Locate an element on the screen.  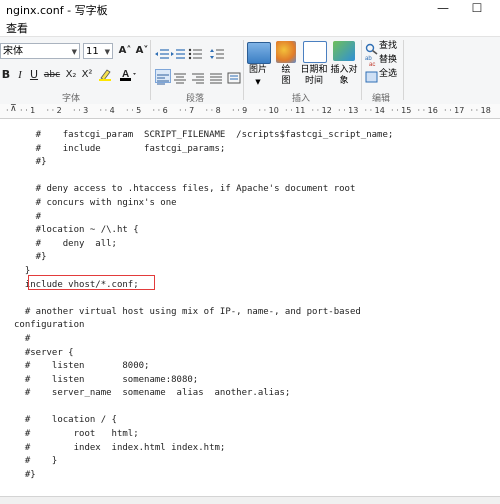
ruler-number: · · 1 is located at coordinates (28, 110).